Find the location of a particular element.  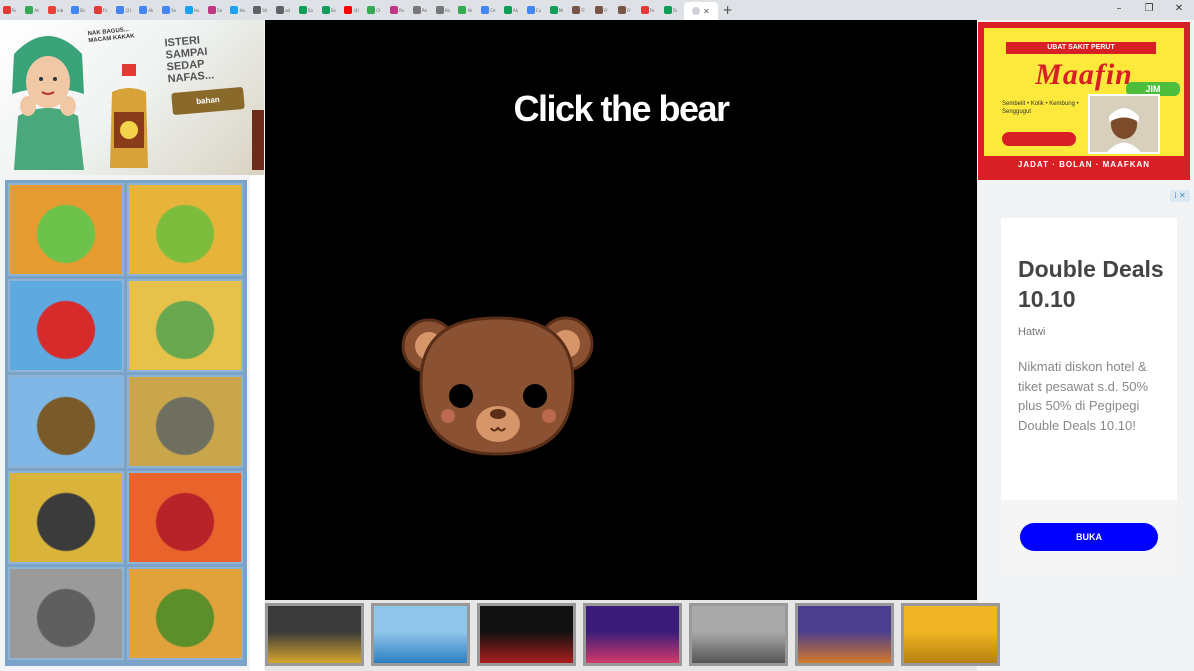

related-game-thumbnail: yellow car is located at coordinates (950, 634).